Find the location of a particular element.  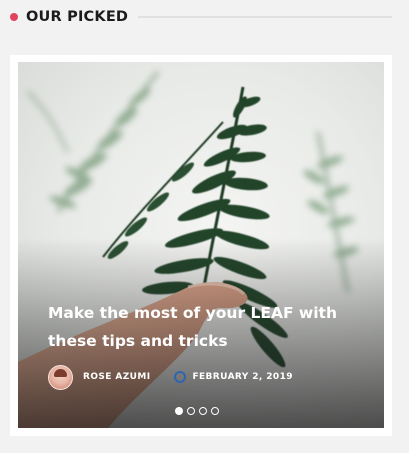

clock-icon is located at coordinates (180, 377).